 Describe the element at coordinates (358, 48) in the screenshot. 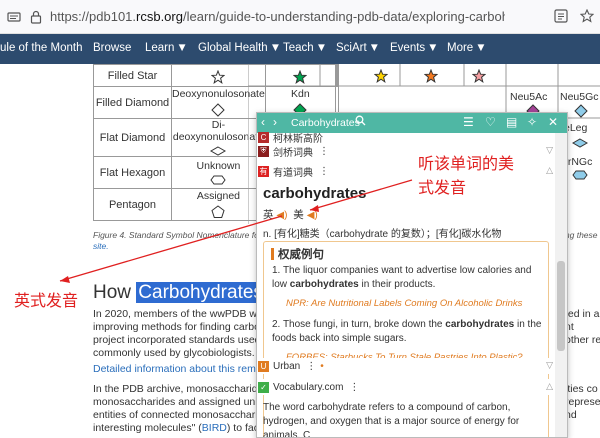

I see `nav-item-sciart: SciArt ▼` at that location.